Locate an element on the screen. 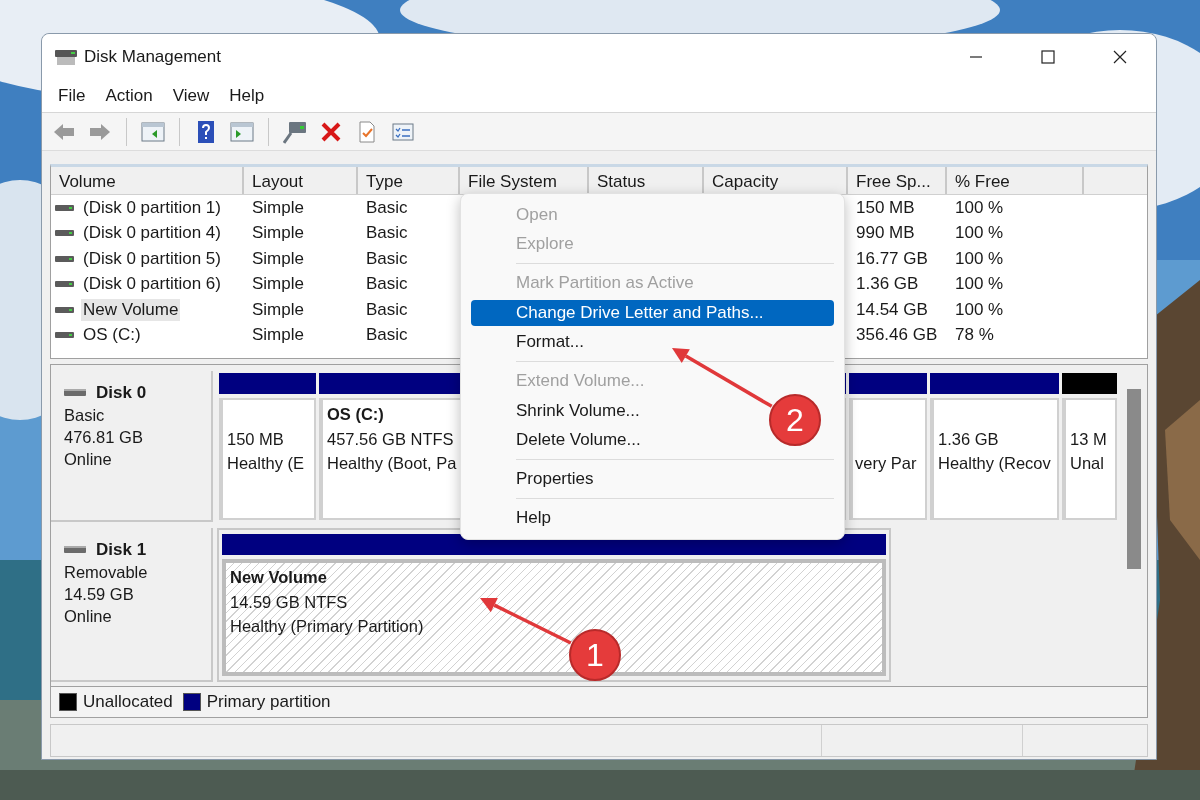 Image resolution: width=1200 pixels, height=800 pixels. partition-status: Healthy (E is located at coordinates (266, 463).